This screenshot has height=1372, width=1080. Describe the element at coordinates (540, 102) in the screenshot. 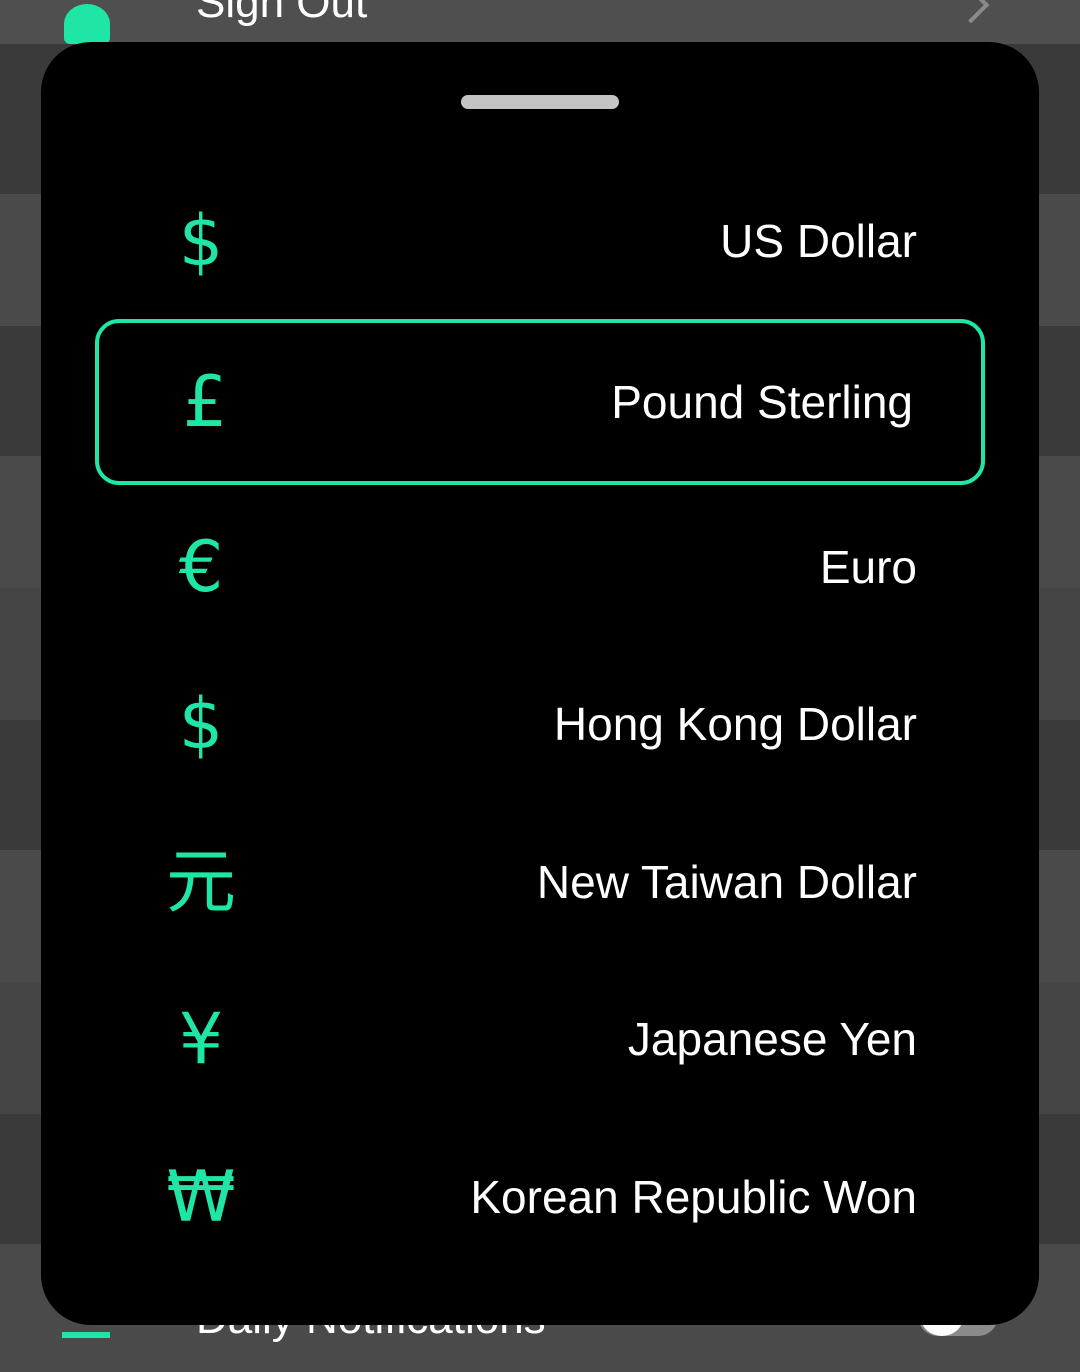

I see `sheet-drag-handle` at that location.